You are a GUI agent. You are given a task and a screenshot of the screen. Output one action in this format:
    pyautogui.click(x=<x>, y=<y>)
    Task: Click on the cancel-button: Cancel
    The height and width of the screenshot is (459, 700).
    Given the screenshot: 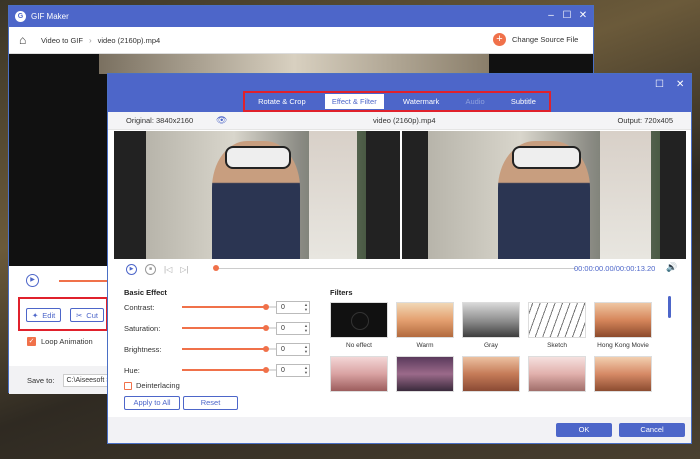 What is the action you would take?
    pyautogui.click(x=652, y=430)
    